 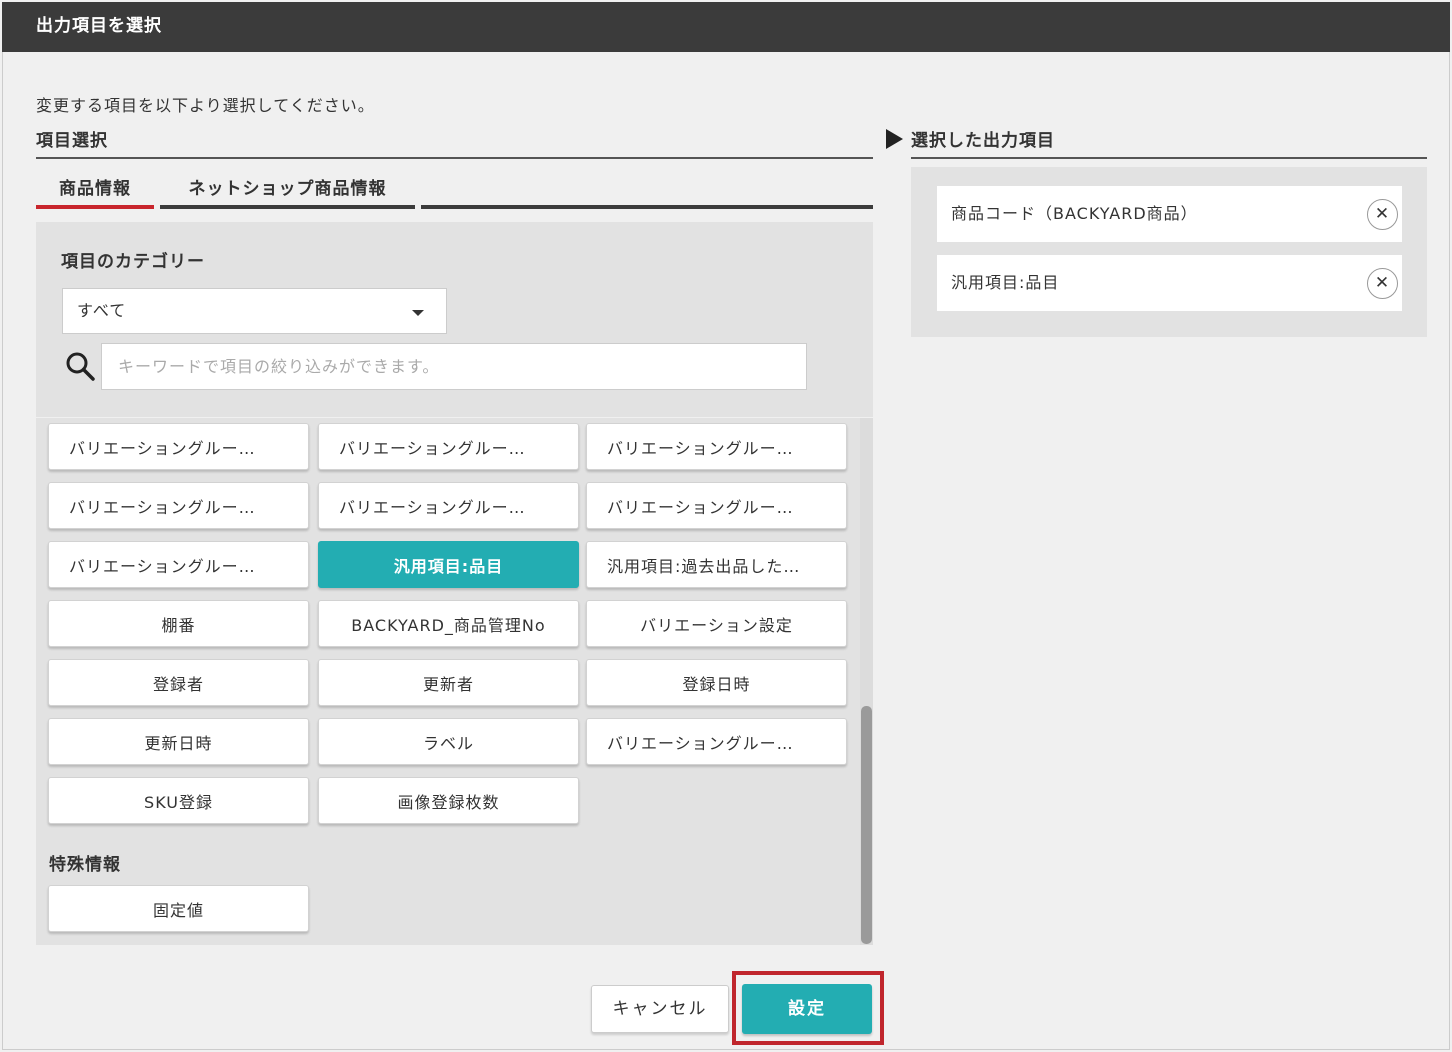 I want to click on selected-items-heading: 選択した出力項目, so click(x=970, y=138).